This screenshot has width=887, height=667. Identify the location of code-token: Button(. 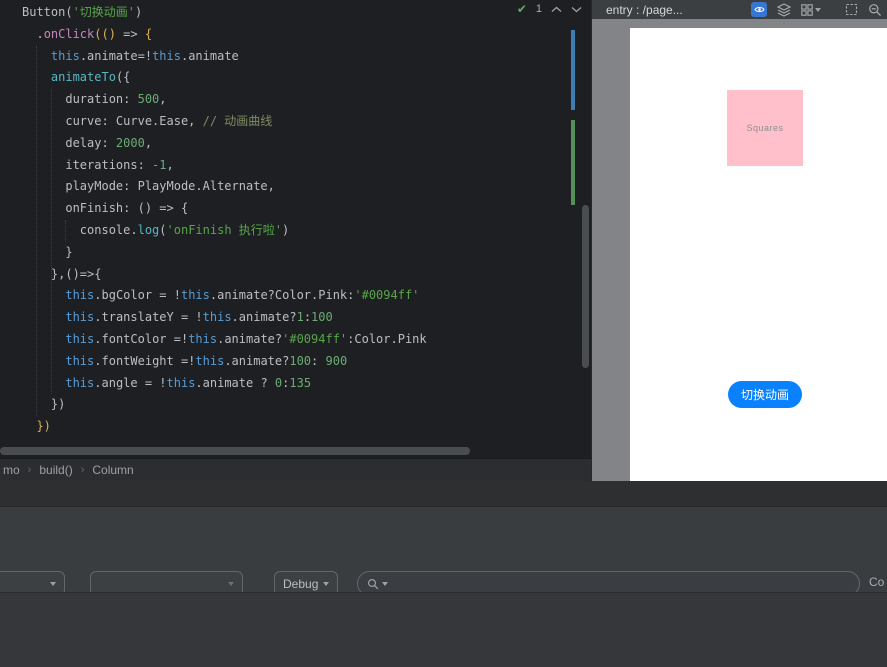
(47, 12).